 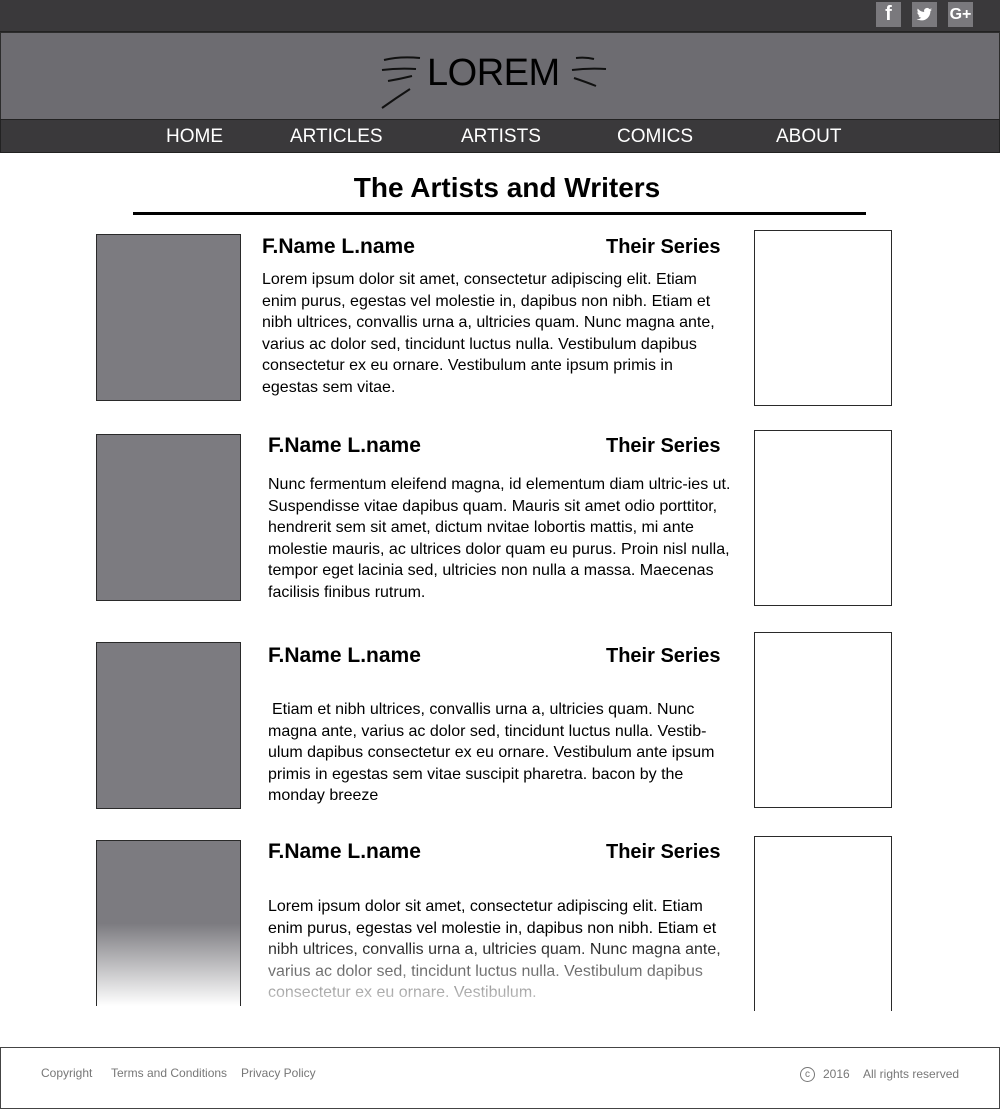 What do you see at coordinates (499, 213) in the screenshot?
I see `title-divider` at bounding box center [499, 213].